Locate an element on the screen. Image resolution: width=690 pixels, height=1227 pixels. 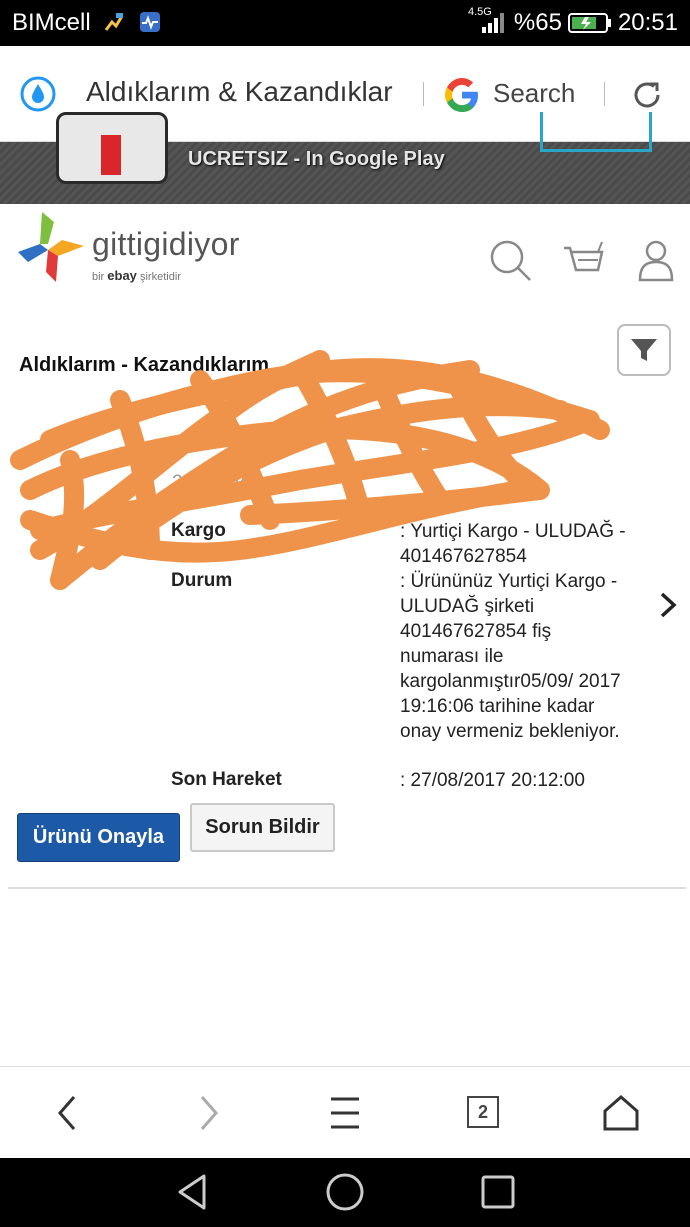
site-logo-subtitle: bir ebay şirketidir is located at coordinates (136, 275).